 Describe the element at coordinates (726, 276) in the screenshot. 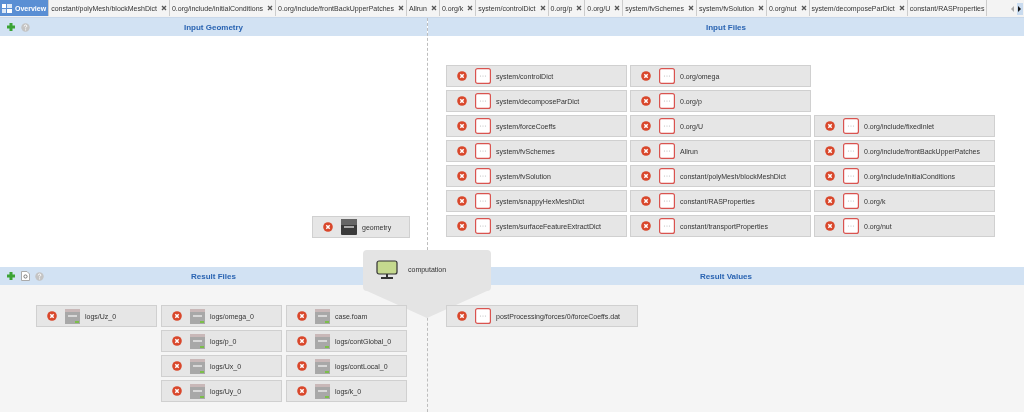

I see `section-title: Result Values` at that location.